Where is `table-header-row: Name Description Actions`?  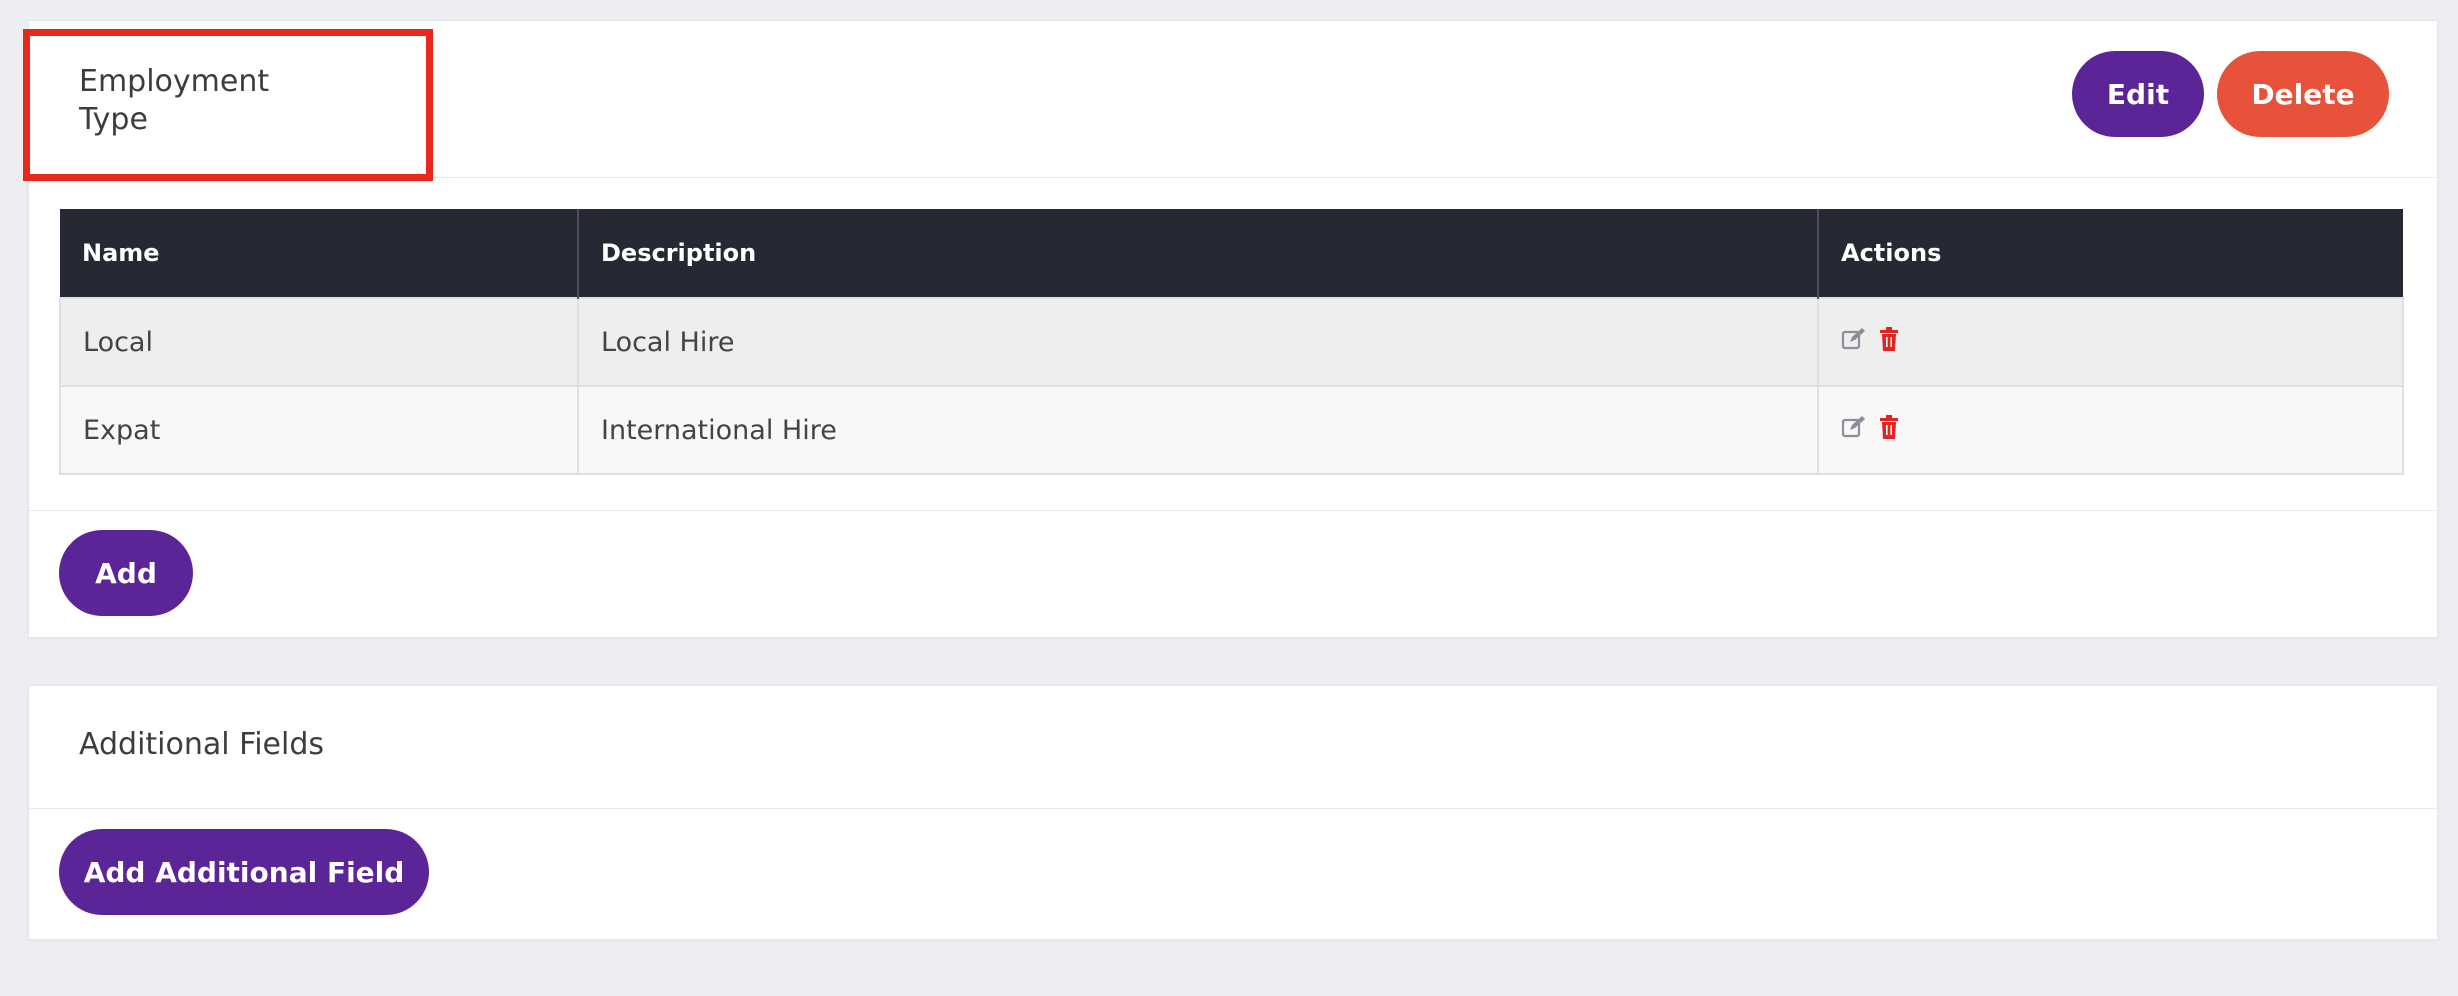 table-header-row: Name Description Actions is located at coordinates (1231, 253).